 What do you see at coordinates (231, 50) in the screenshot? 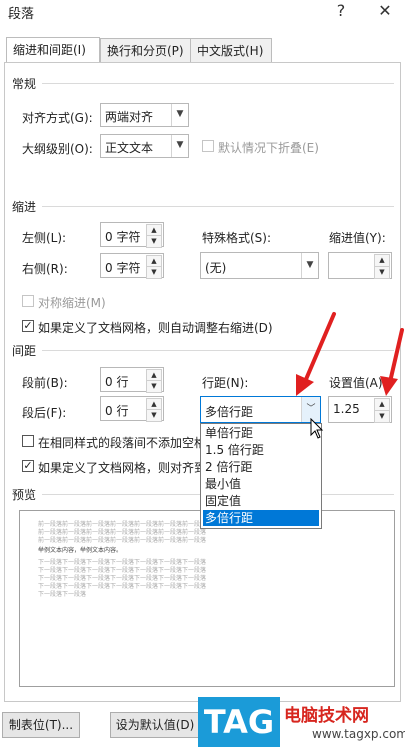
I see `tab-asian-typography: 中文版式(H)` at bounding box center [231, 50].